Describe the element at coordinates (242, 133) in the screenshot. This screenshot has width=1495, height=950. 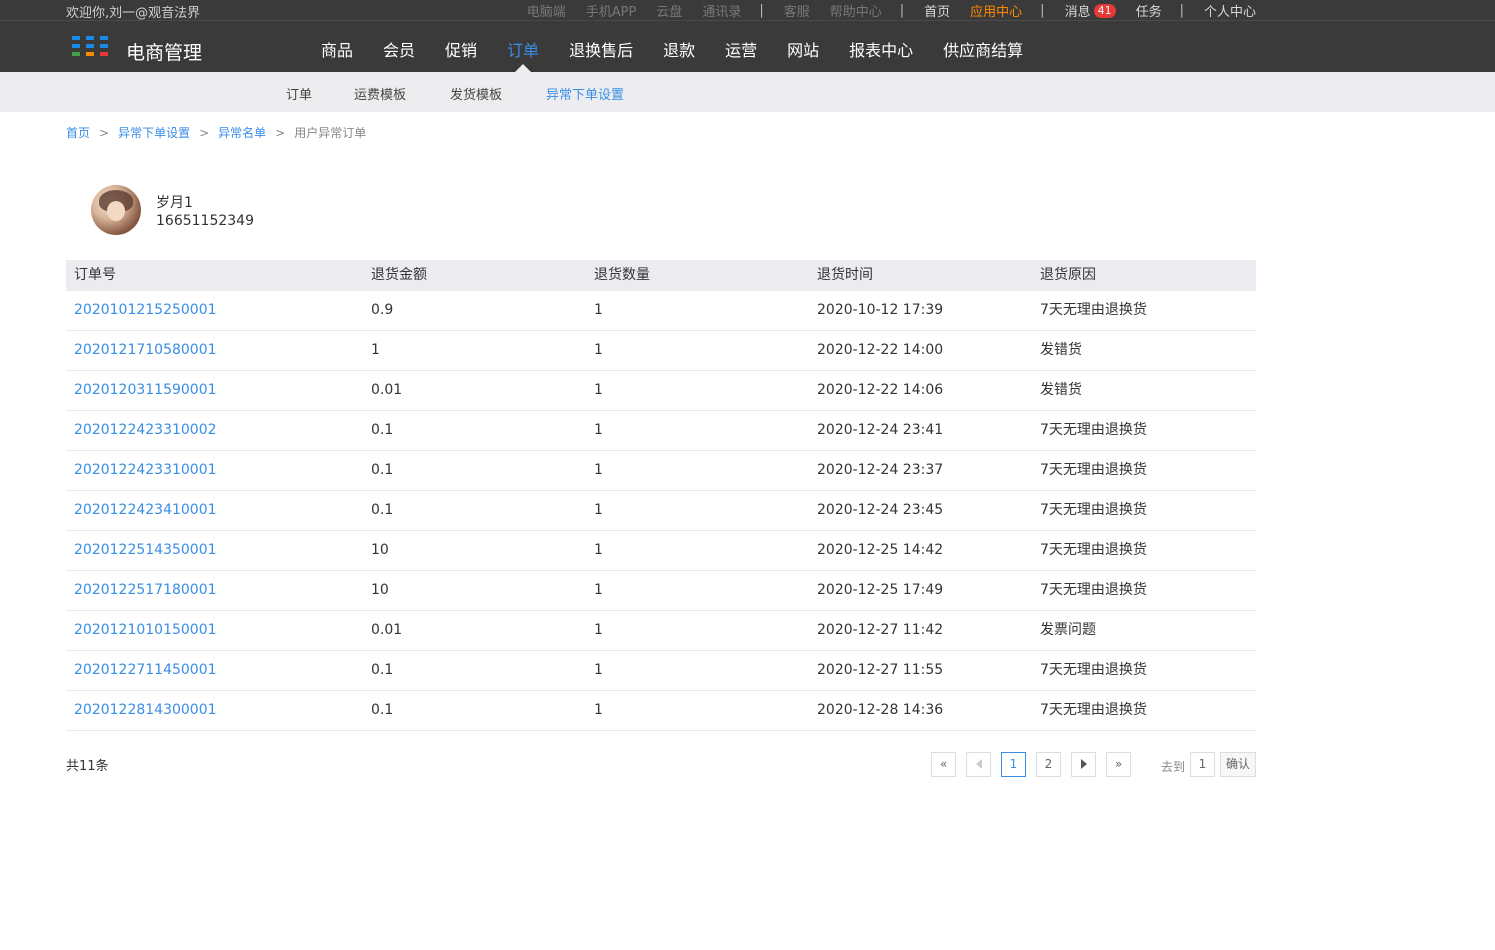
I see `breadcrumb-item-2: 异常名单` at that location.